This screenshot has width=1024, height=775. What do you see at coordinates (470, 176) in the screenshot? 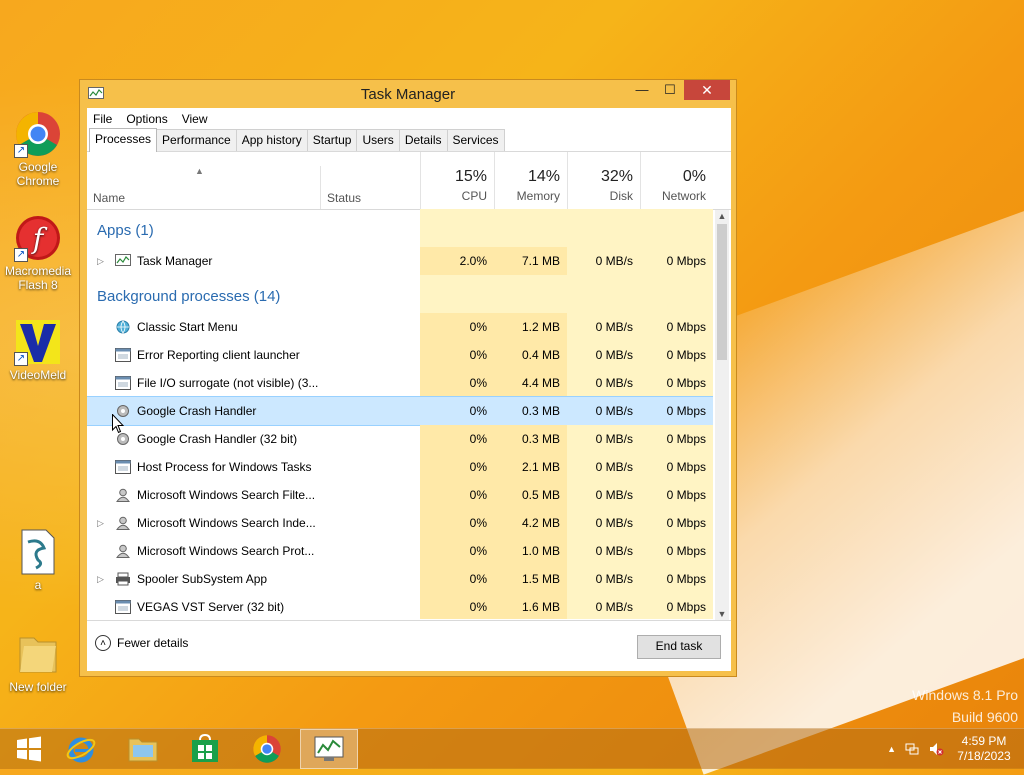
I see `cpu-total: 15%` at bounding box center [470, 176].